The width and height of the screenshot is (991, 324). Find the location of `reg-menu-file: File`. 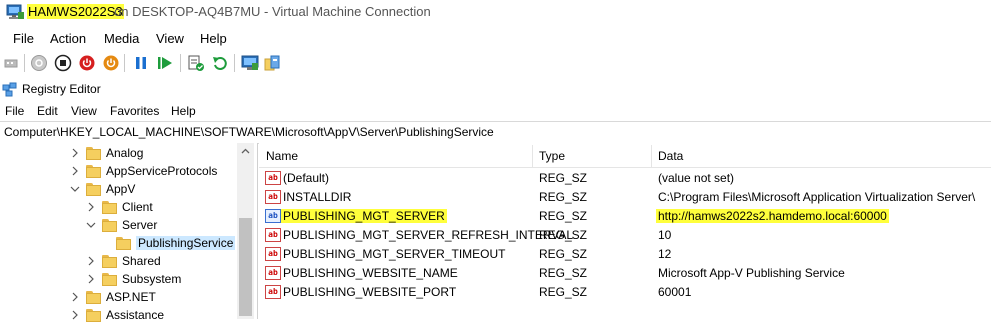

reg-menu-file: File is located at coordinates (14, 111).